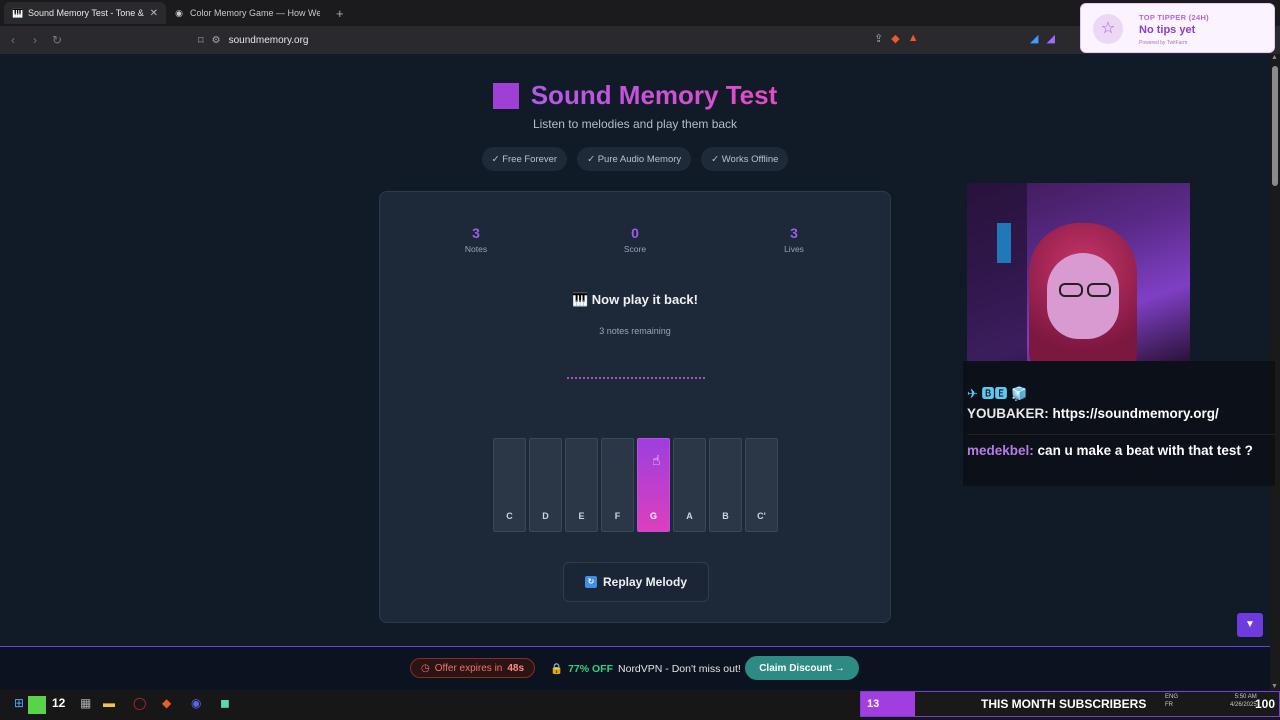 The height and width of the screenshot is (720, 1280). What do you see at coordinates (636, 378) in the screenshot?
I see `progress-dots` at bounding box center [636, 378].